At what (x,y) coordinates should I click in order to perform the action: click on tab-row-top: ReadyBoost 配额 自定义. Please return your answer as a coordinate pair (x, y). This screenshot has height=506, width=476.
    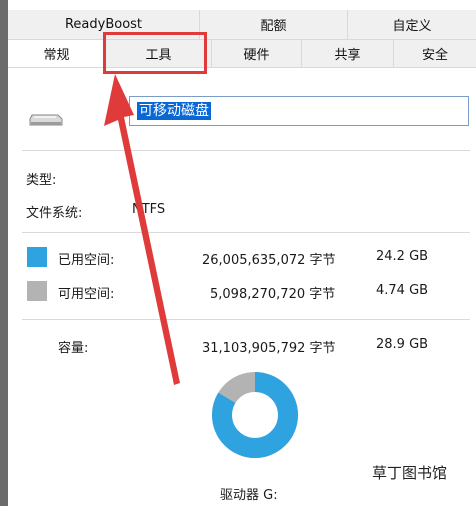
    Looking at the image, I should click on (242, 25).